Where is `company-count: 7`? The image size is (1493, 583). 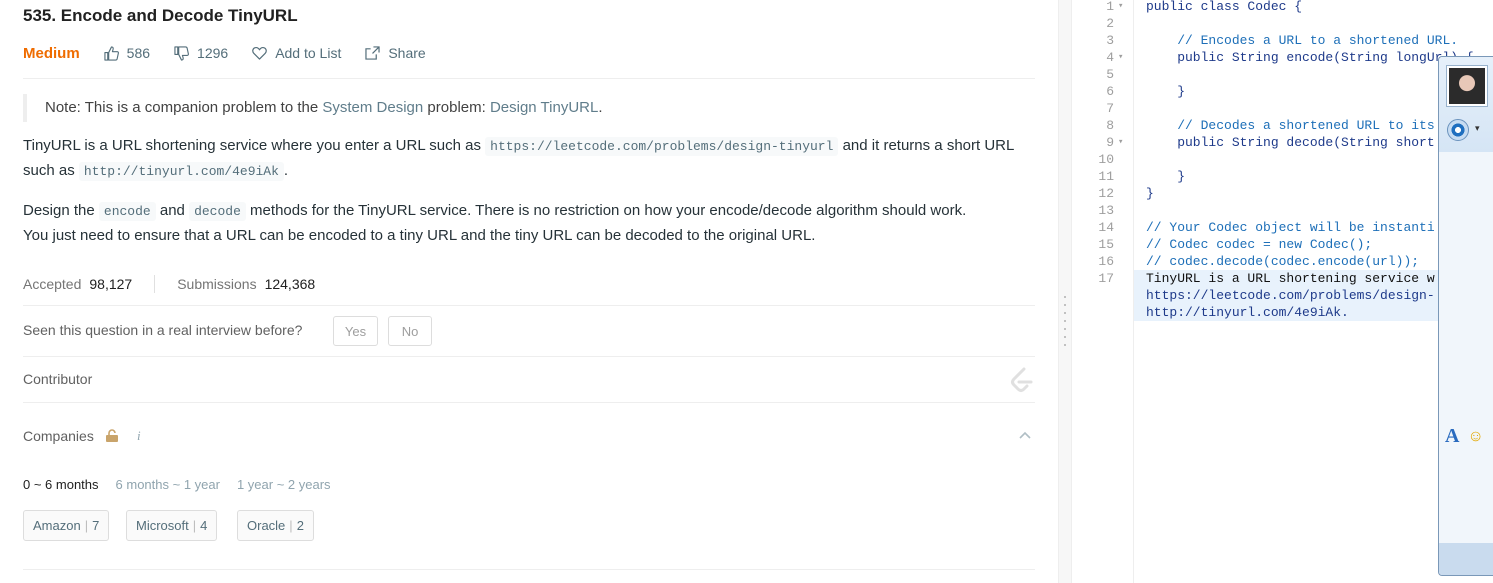
company-count: 7 is located at coordinates (96, 525).